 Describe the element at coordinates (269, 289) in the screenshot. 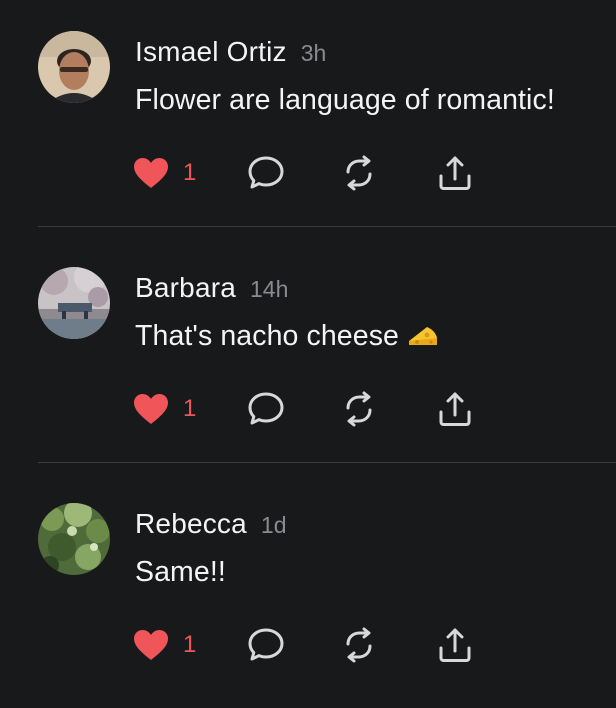

I see `post-time: 14h` at that location.